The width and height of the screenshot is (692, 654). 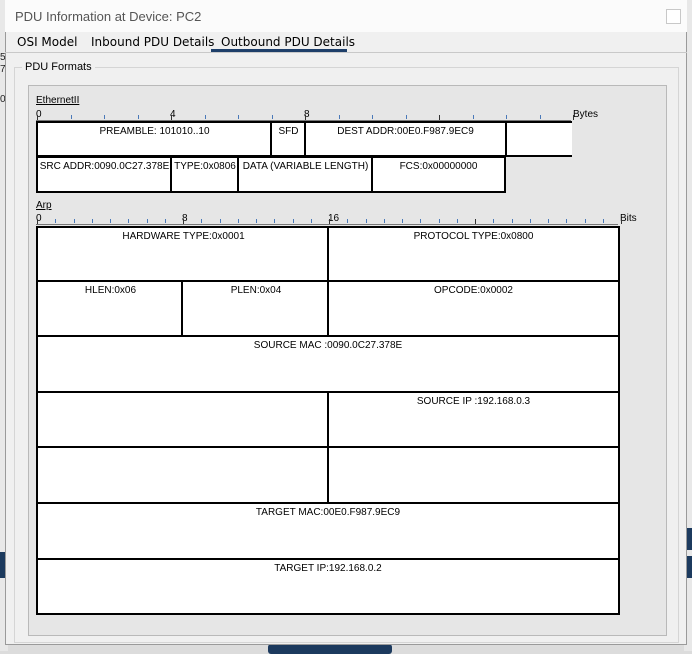 What do you see at coordinates (108, 16) in the screenshot?
I see `window-title: PDU Information at Device: PC2` at bounding box center [108, 16].